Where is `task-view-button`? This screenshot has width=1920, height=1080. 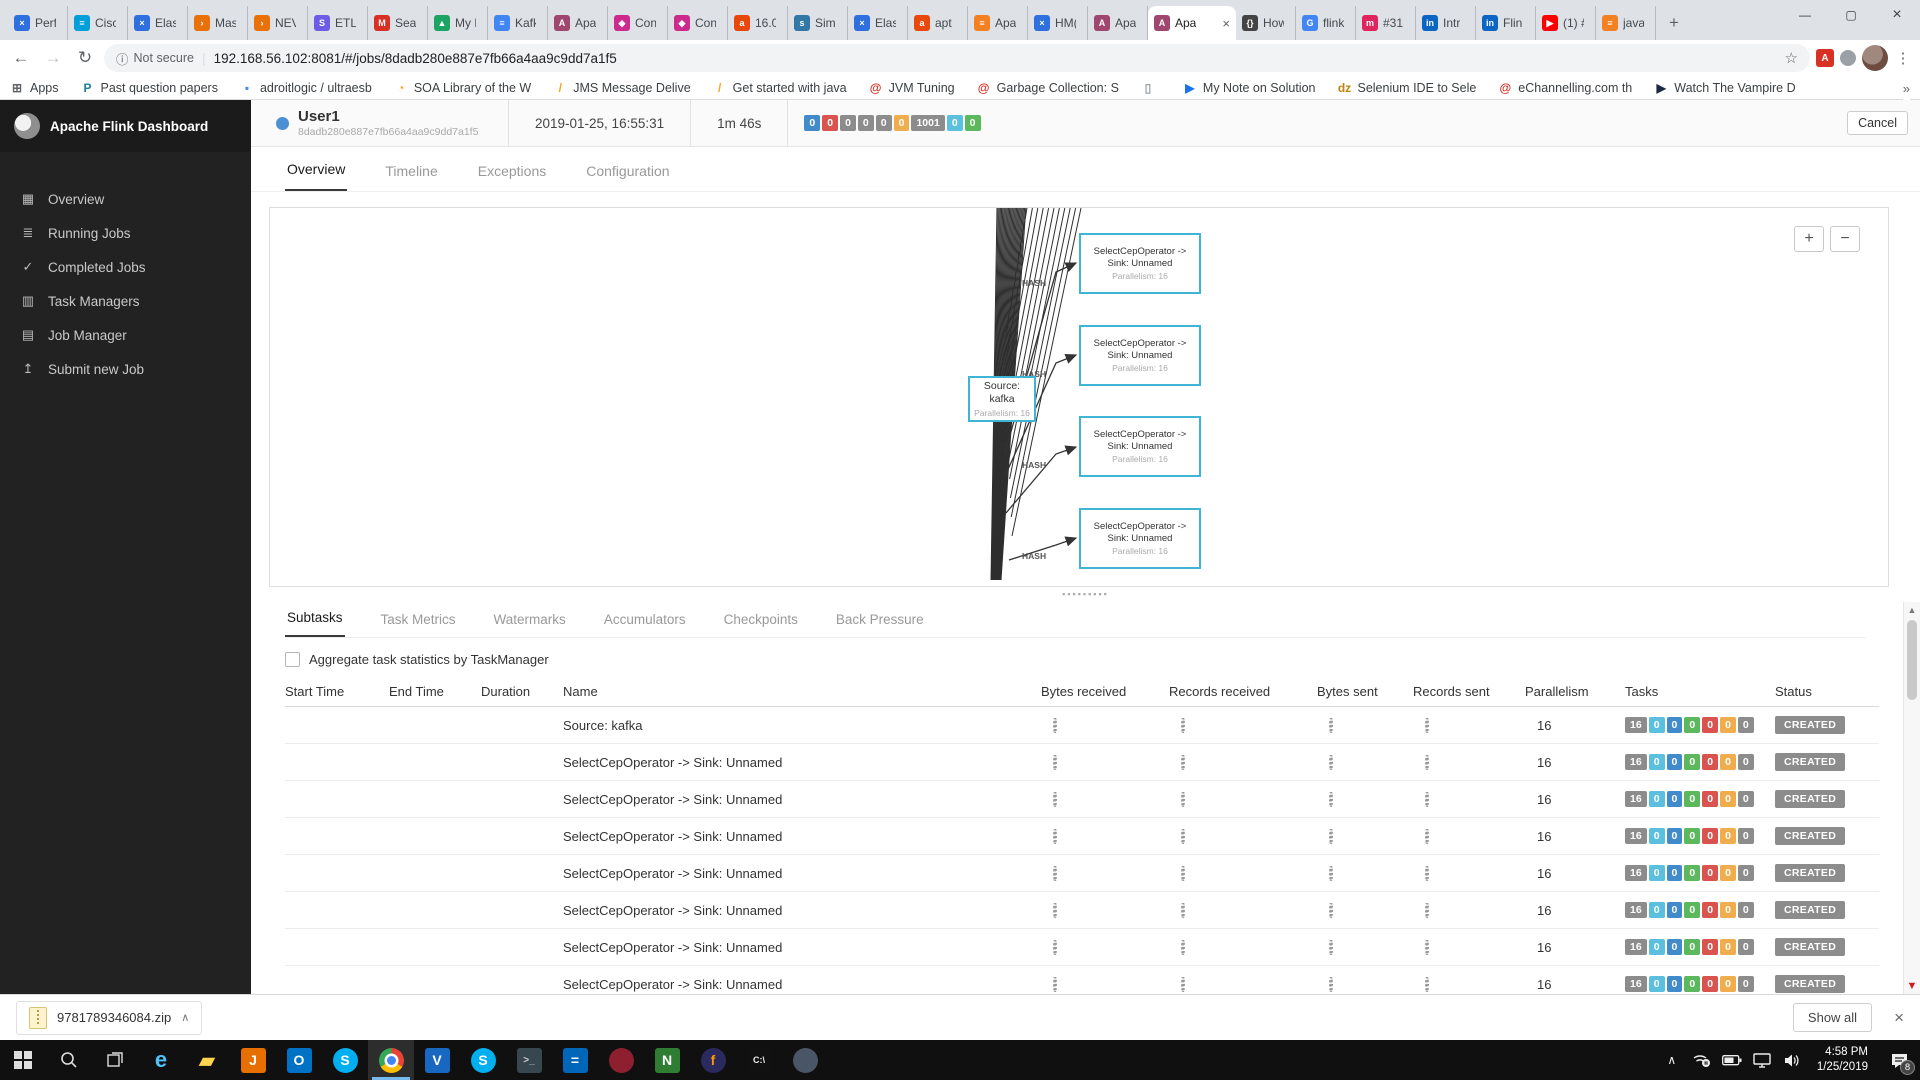 task-view-button is located at coordinates (115, 1060).